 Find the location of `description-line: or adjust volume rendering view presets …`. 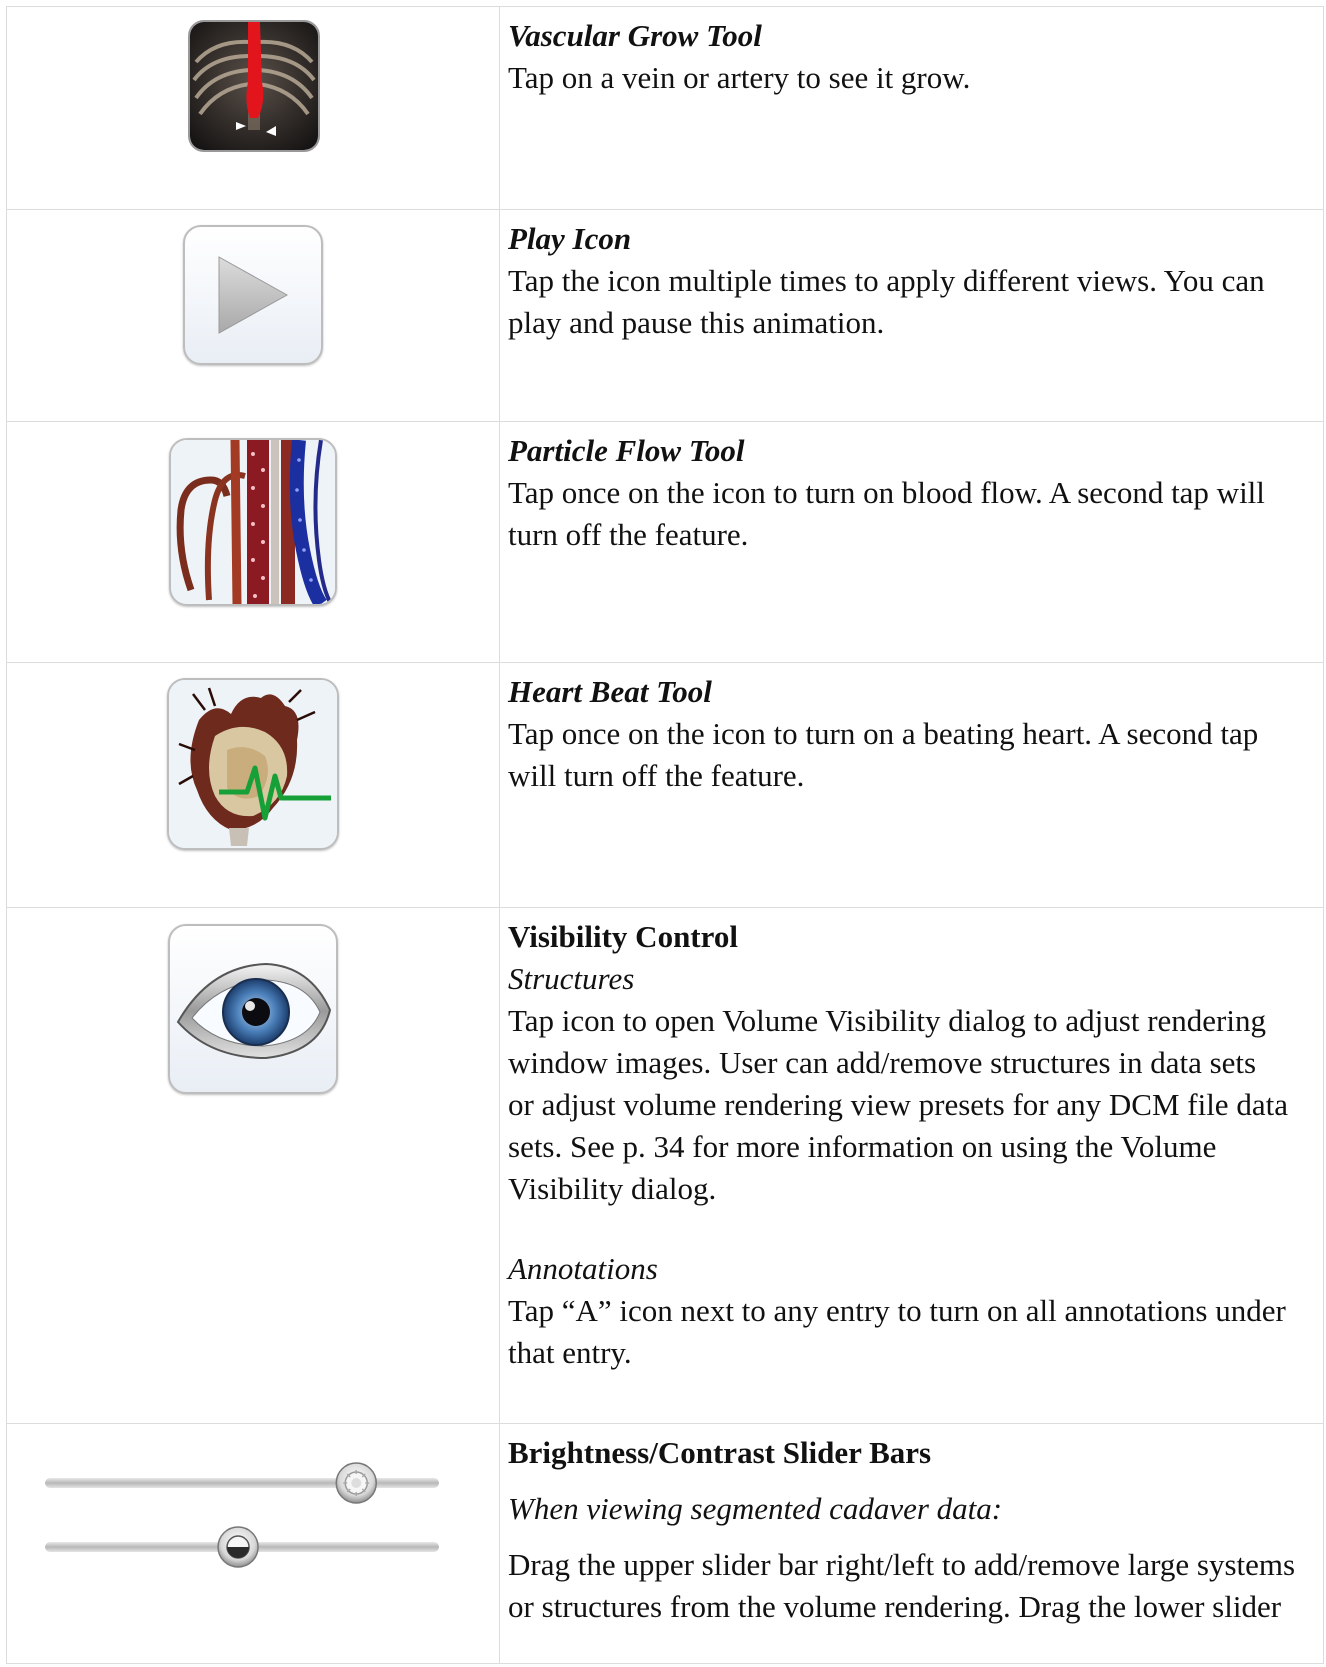

description-line: or adjust volume rendering view presets … is located at coordinates (898, 1104).